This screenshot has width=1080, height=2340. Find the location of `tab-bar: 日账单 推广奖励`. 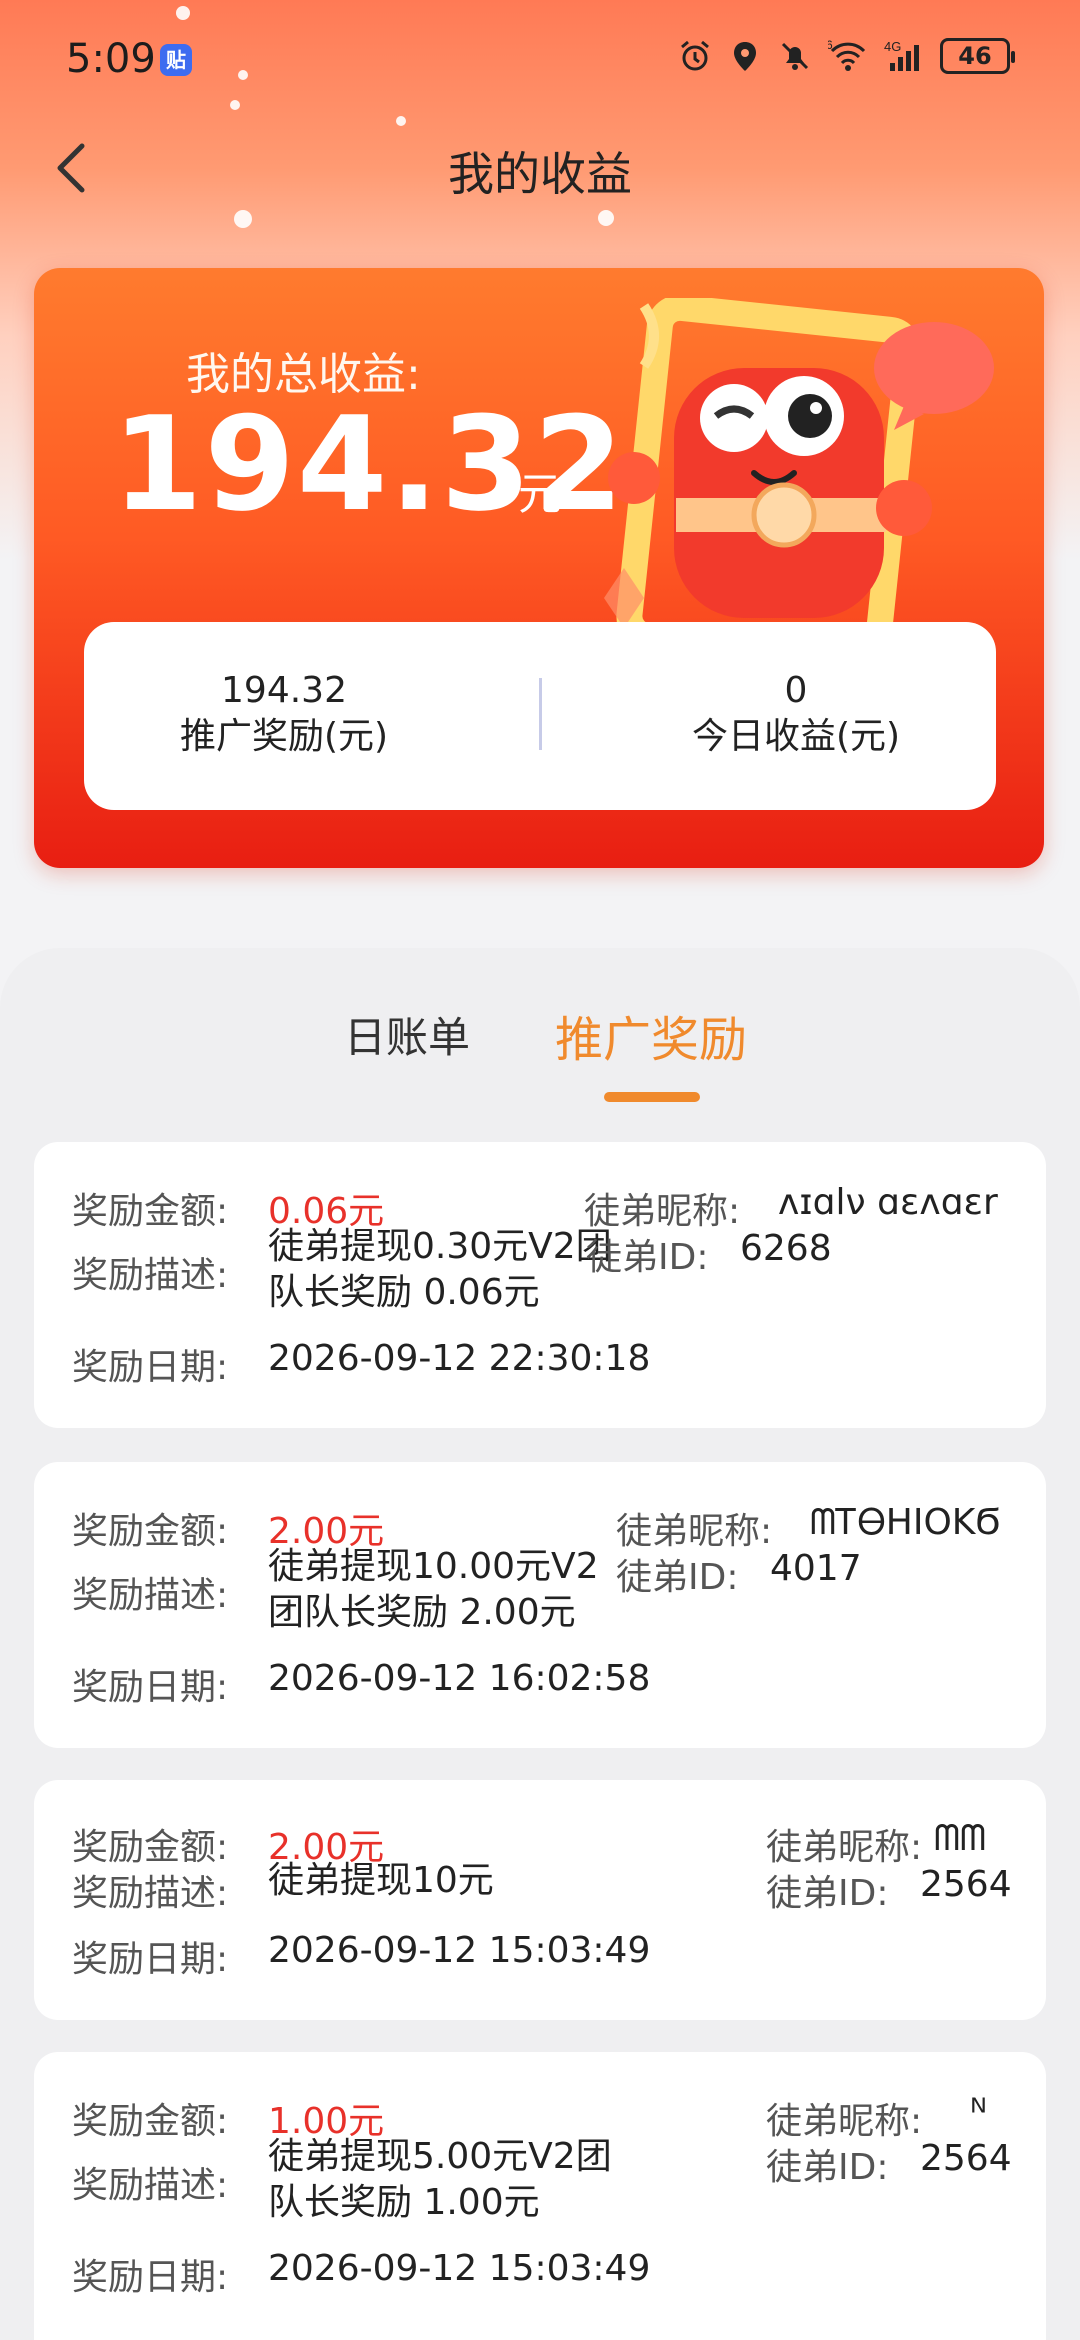

tab-bar: 日账单 推广奖励 is located at coordinates (540, 1053).